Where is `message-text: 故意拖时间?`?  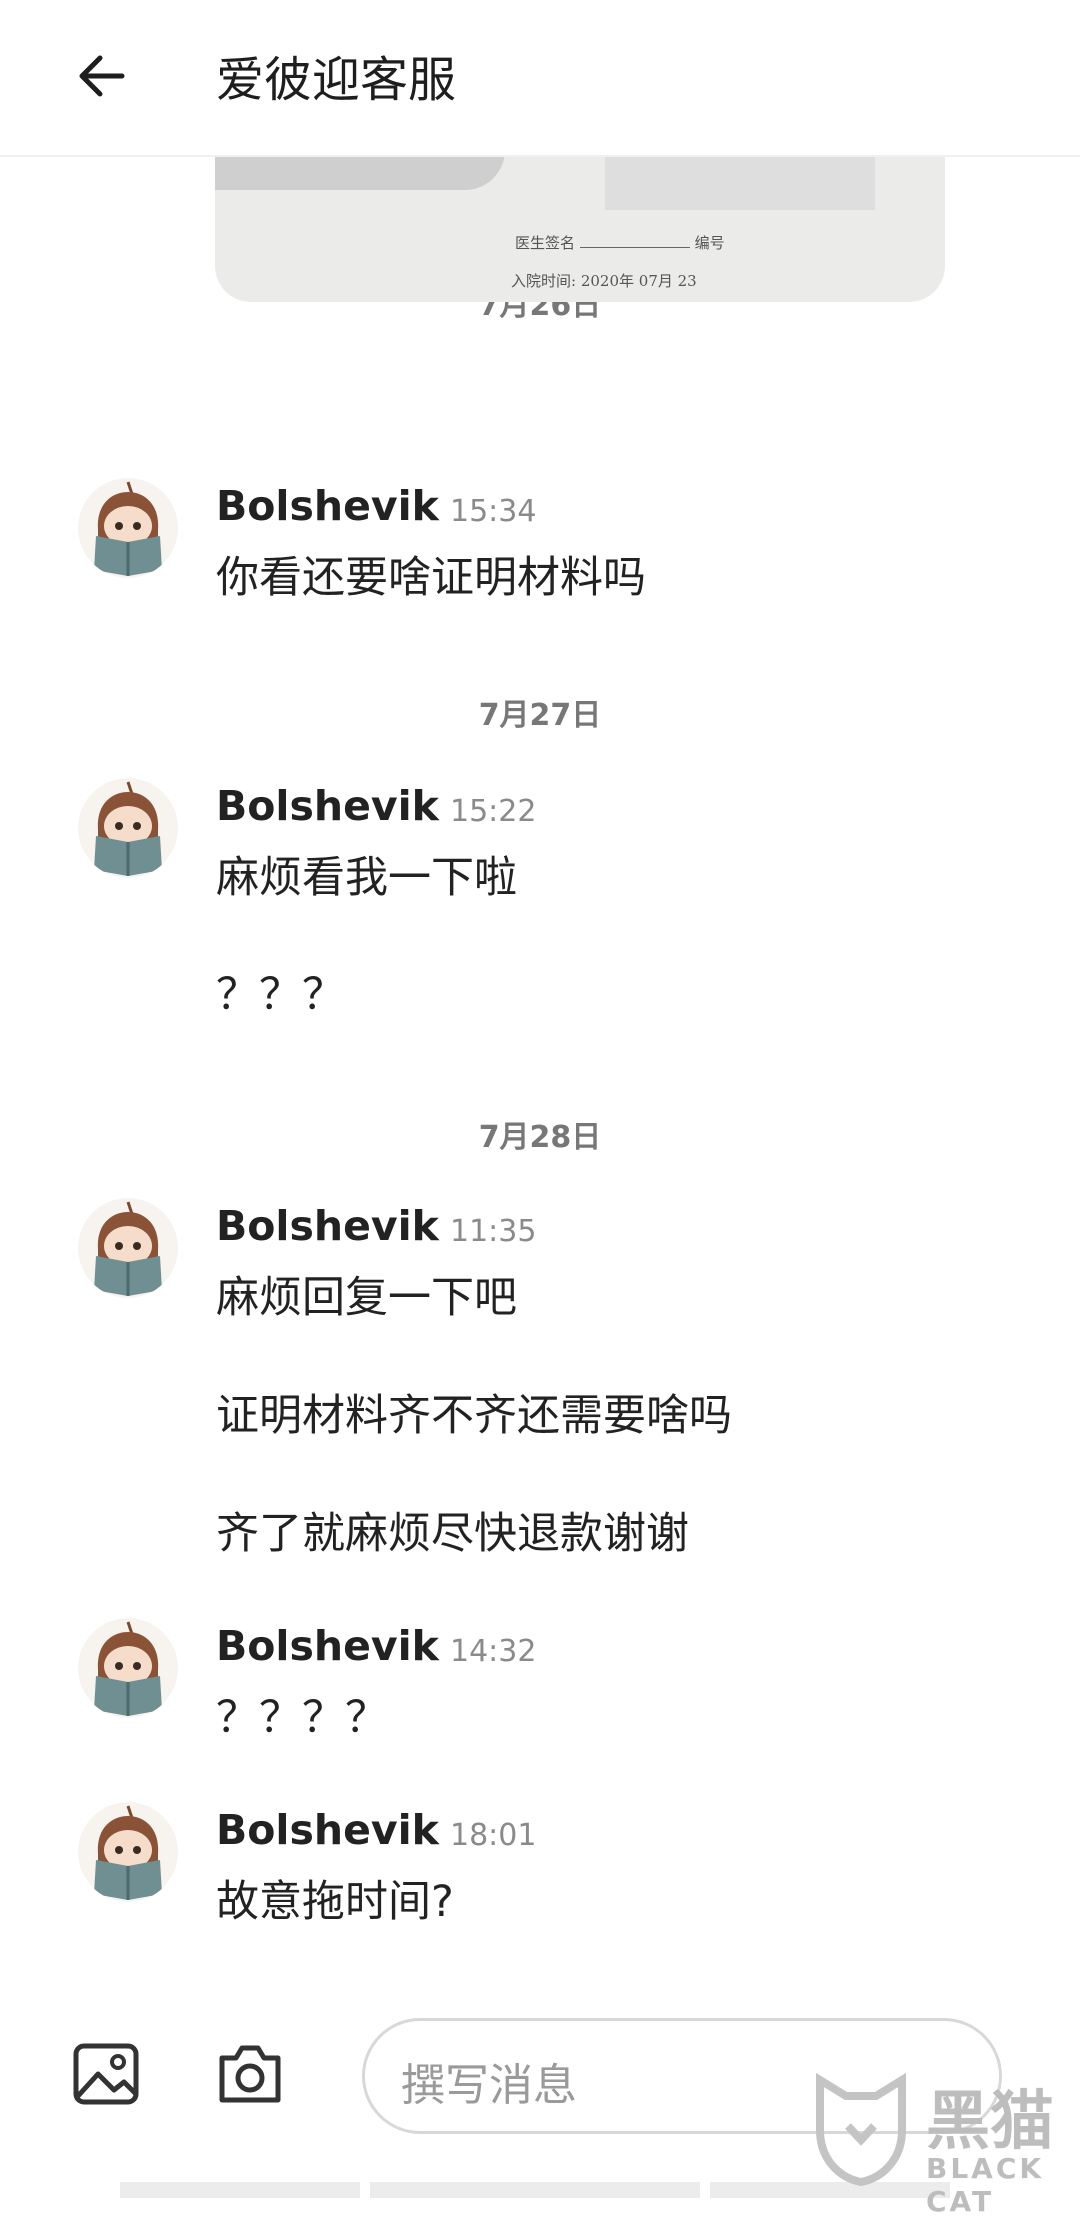
message-text: 故意拖时间? is located at coordinates (335, 1898).